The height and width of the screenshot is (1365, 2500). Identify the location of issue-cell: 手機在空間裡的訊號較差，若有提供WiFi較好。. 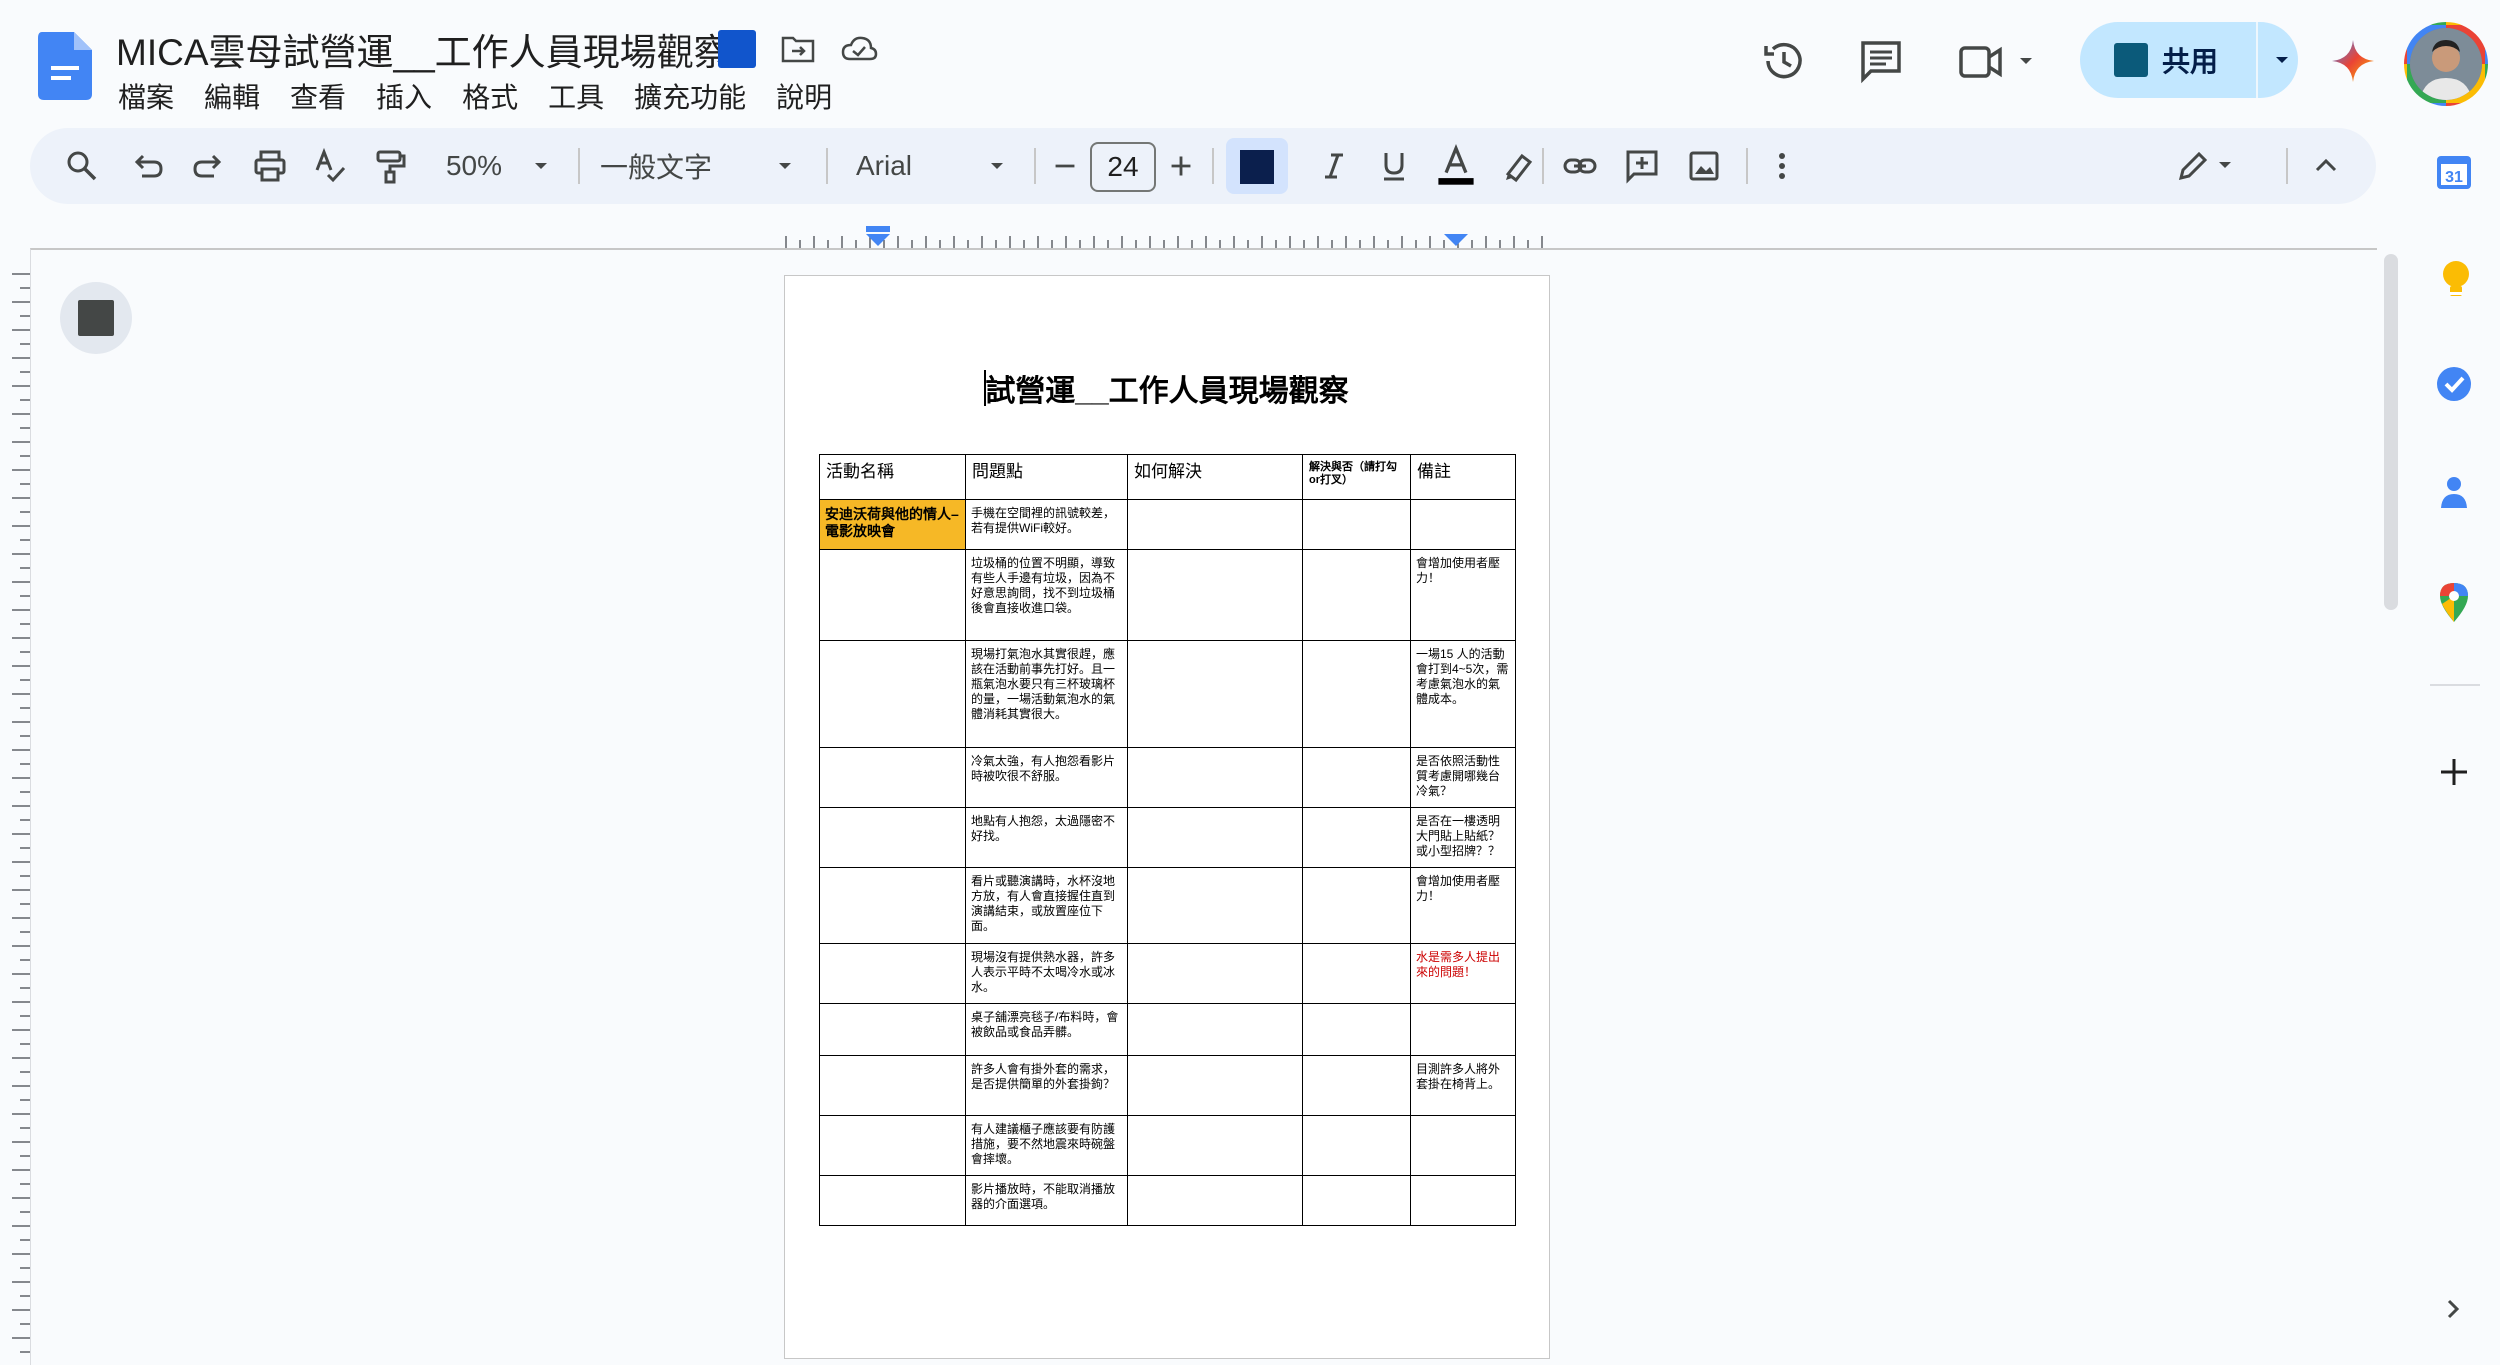
(1046, 524).